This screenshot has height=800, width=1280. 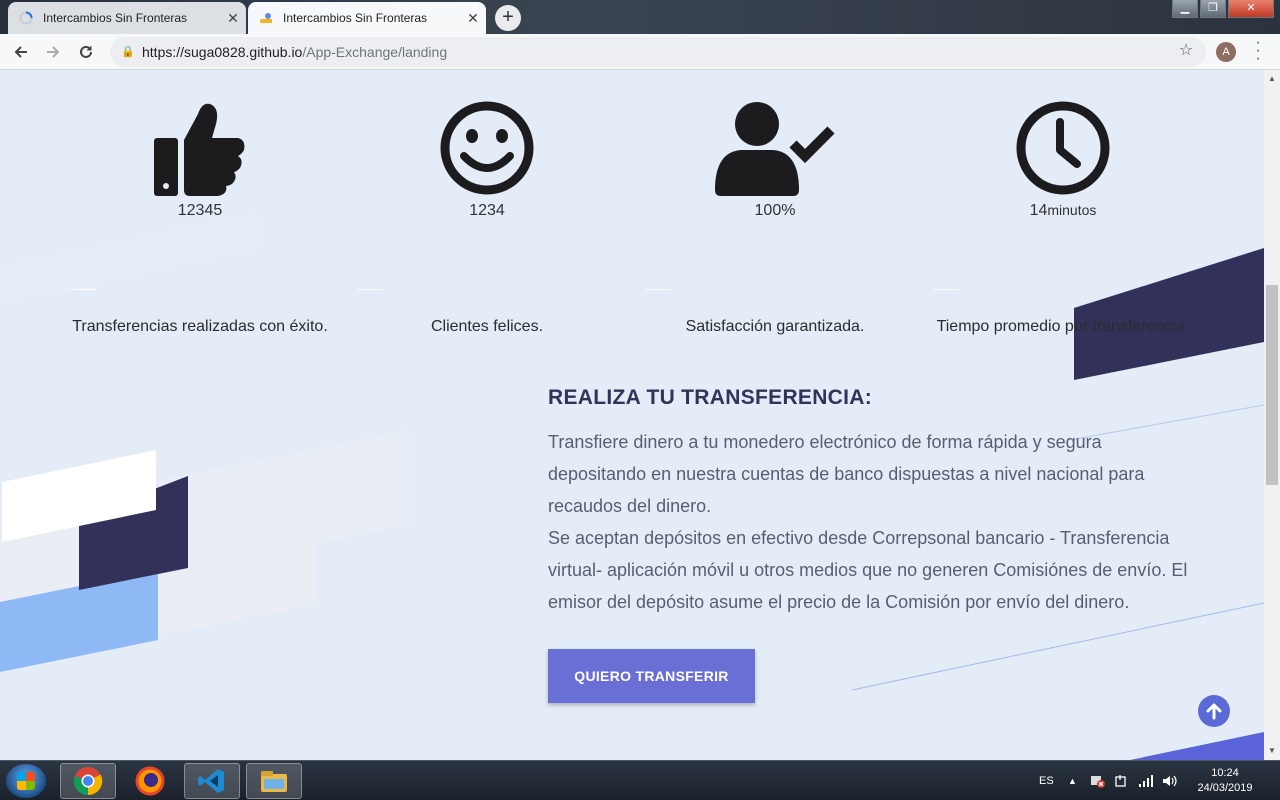 I want to click on signal-icon, so click(x=1146, y=780).